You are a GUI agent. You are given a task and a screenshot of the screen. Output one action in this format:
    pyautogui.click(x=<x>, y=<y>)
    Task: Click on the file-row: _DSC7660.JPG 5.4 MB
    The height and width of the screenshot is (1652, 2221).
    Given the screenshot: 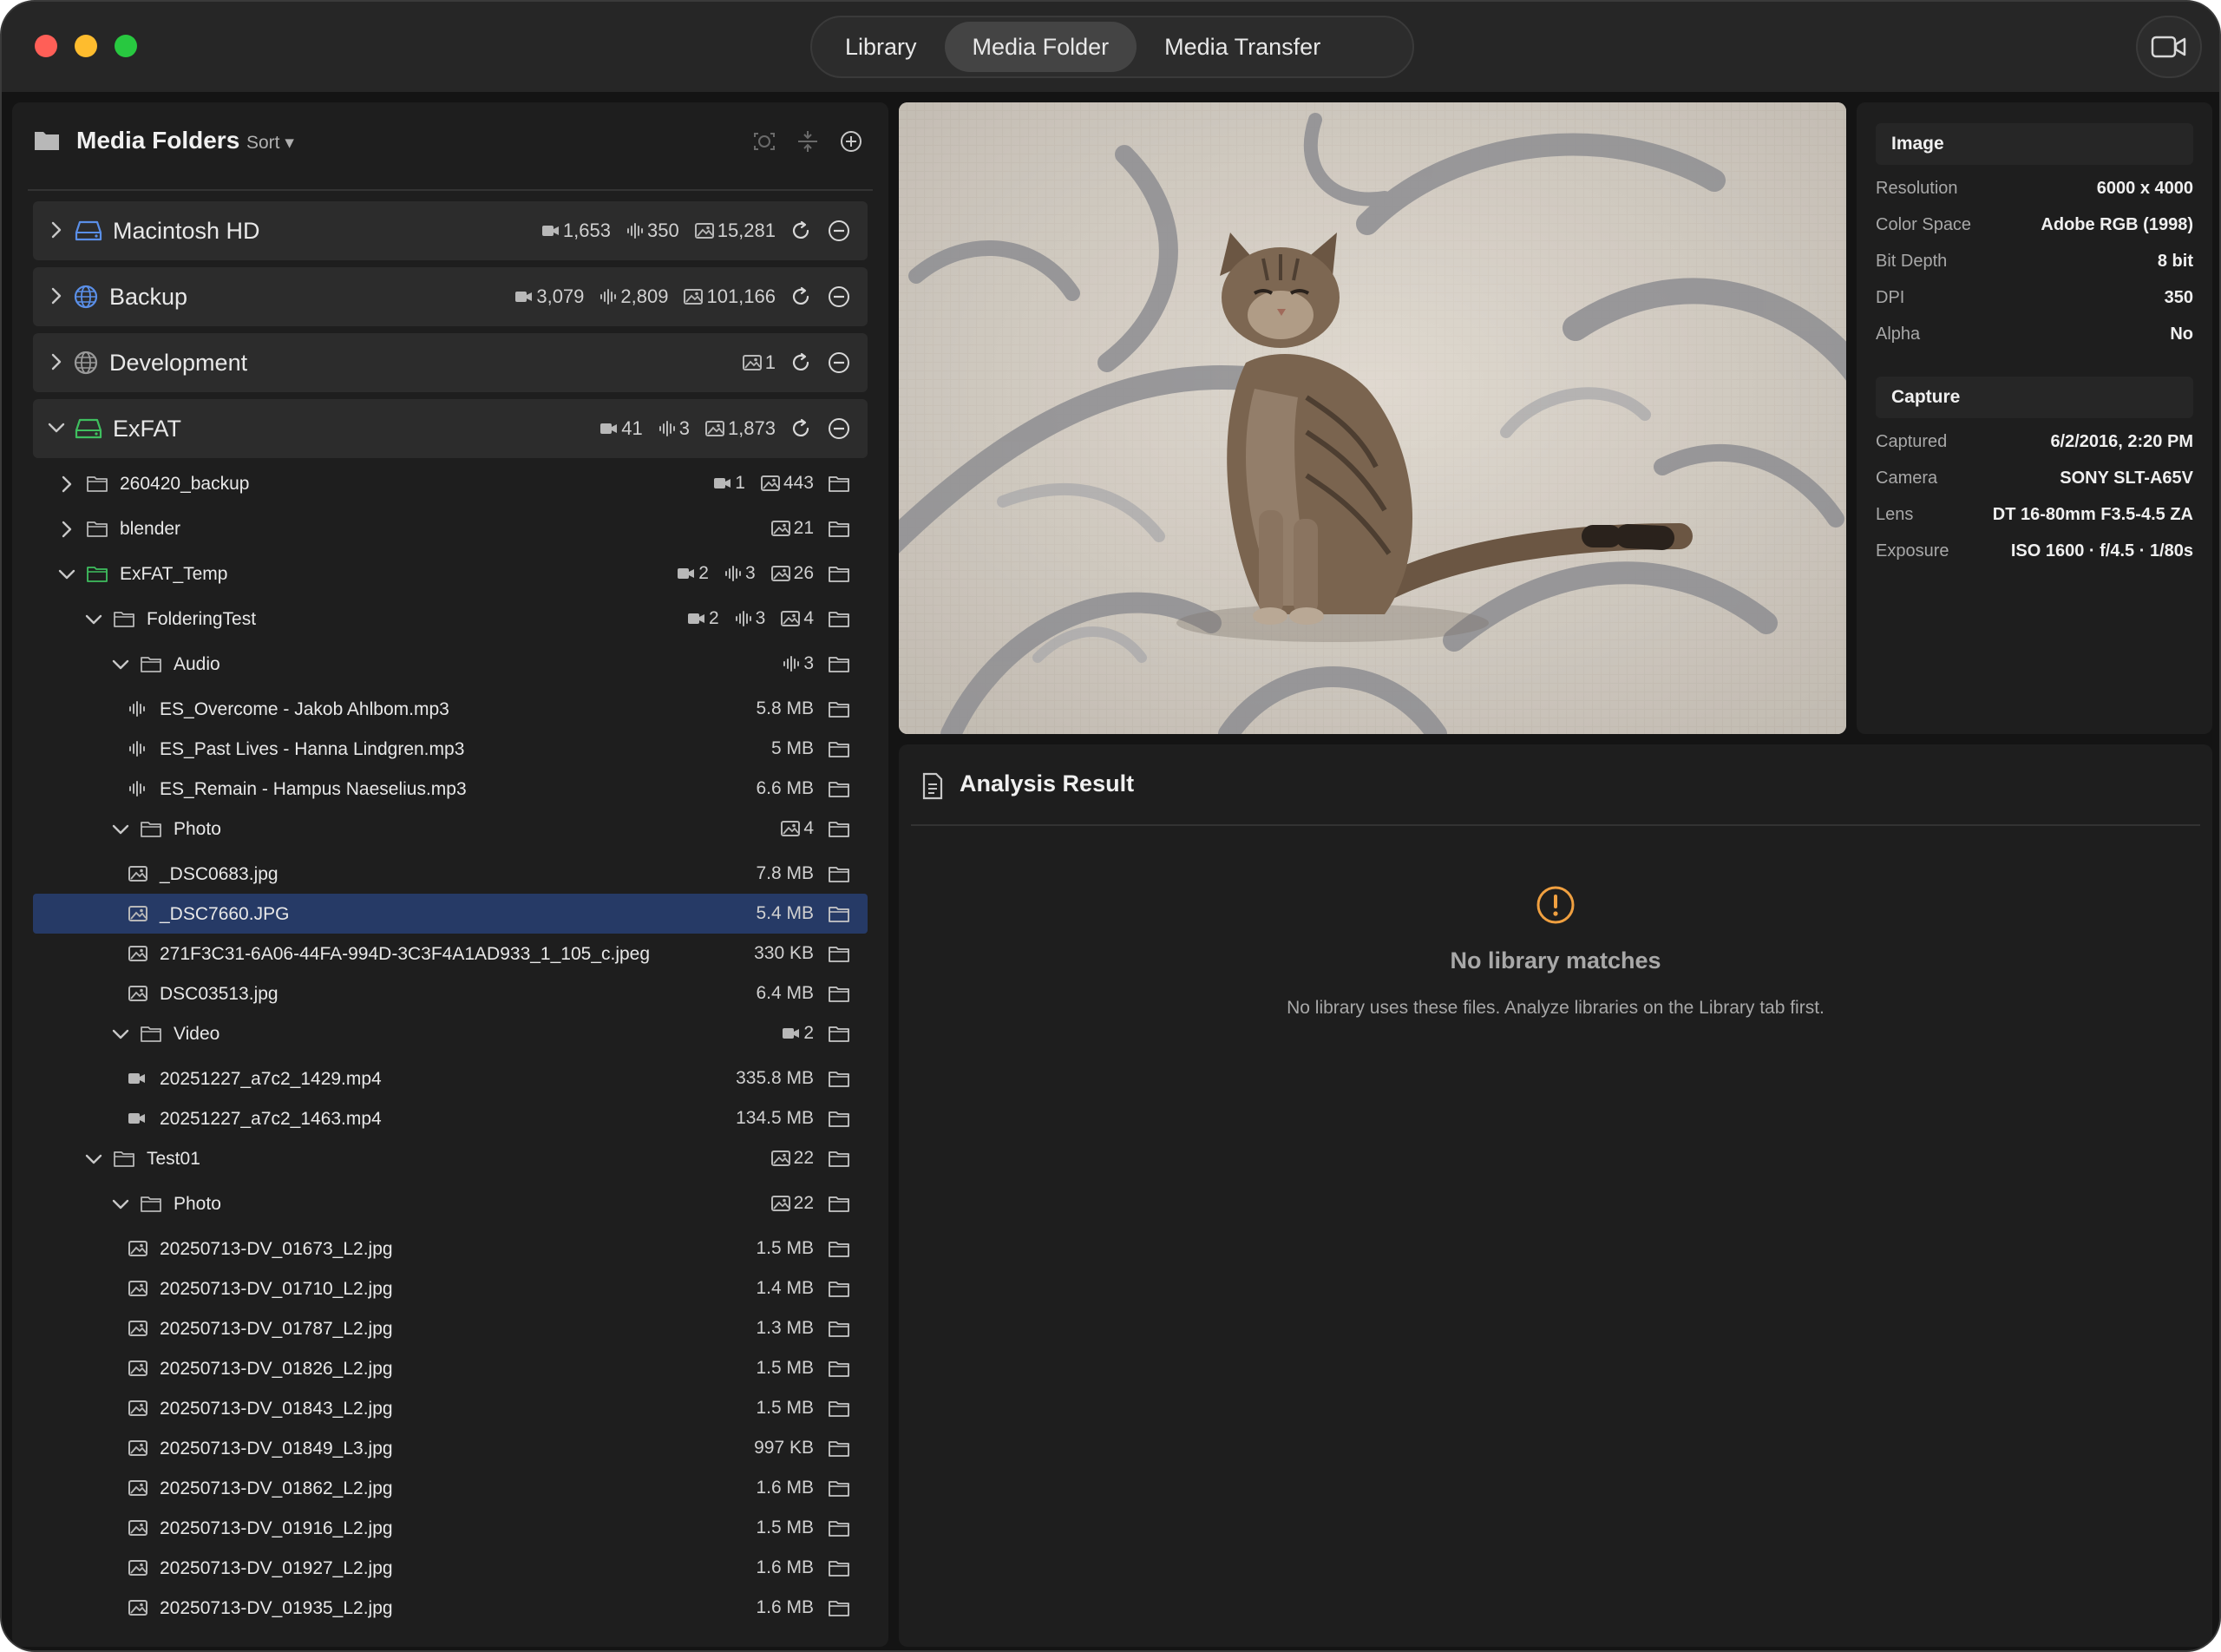 What is the action you would take?
    pyautogui.click(x=450, y=914)
    